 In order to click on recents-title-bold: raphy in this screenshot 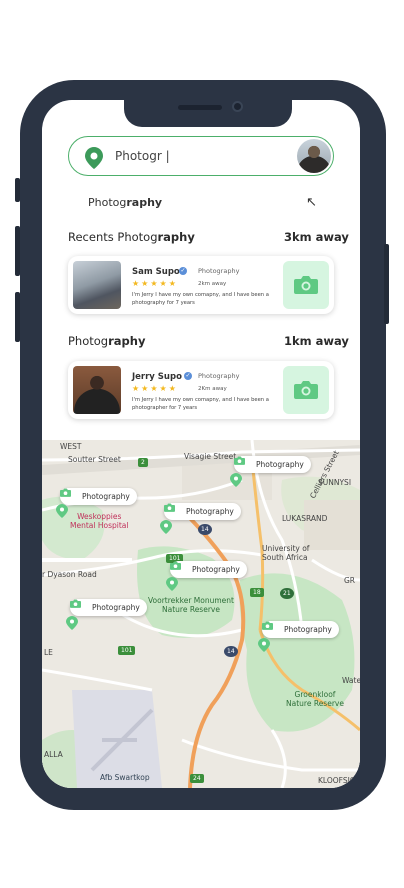, I will do `click(176, 237)`.